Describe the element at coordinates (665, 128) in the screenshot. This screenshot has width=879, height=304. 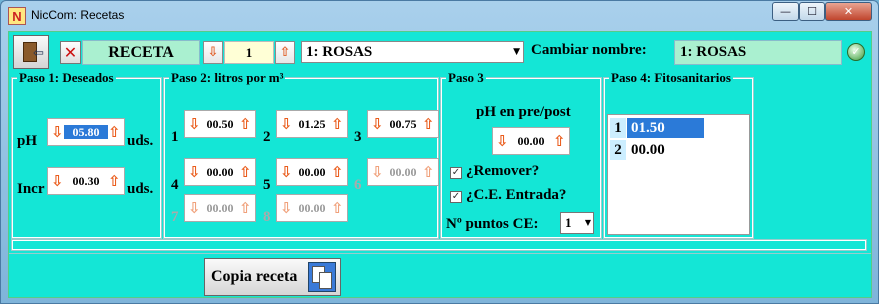
I see `list-item-value: 01.50` at that location.